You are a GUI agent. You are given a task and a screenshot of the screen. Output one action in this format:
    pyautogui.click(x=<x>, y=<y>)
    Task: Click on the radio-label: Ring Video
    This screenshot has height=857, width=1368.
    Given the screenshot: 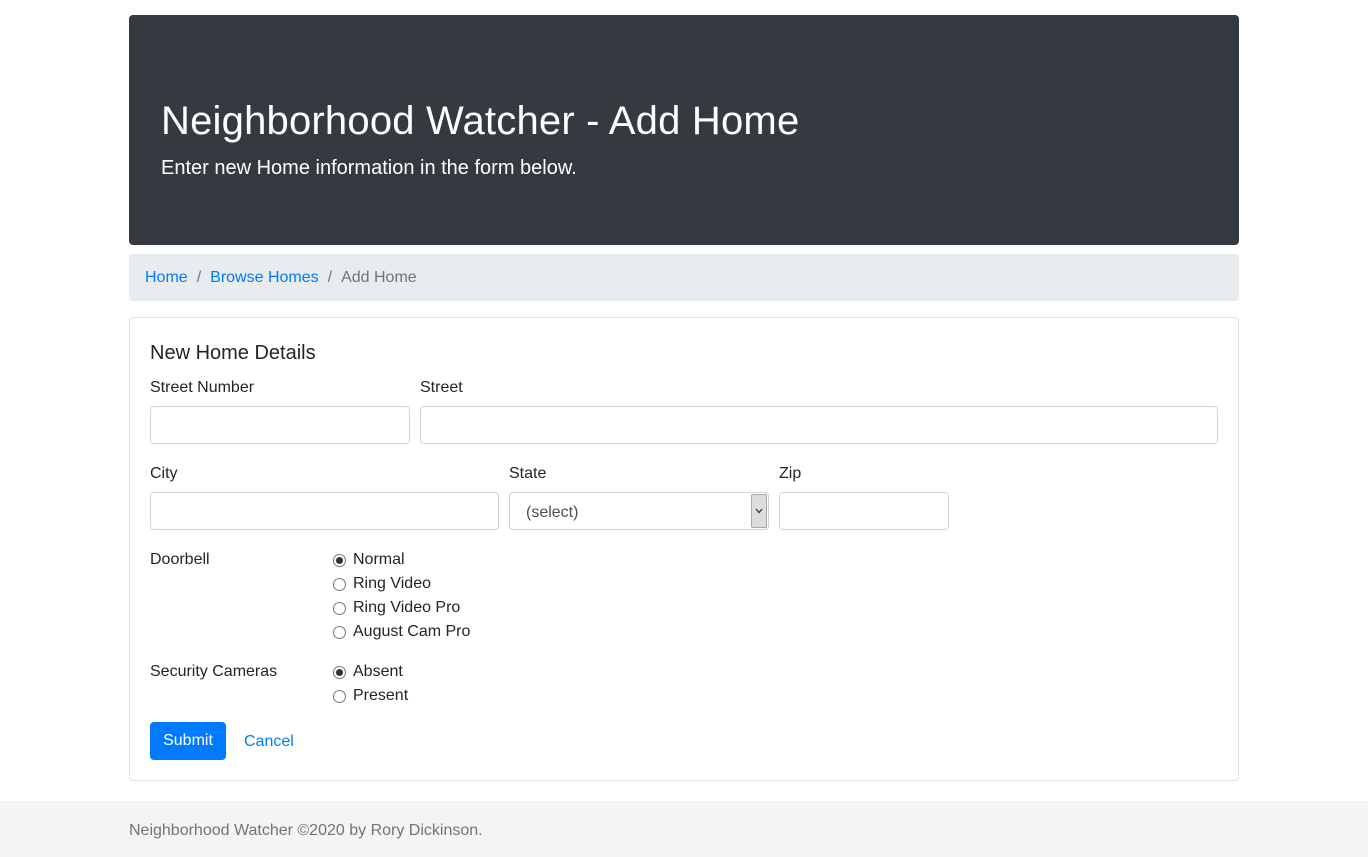 What is the action you would take?
    pyautogui.click(x=392, y=583)
    